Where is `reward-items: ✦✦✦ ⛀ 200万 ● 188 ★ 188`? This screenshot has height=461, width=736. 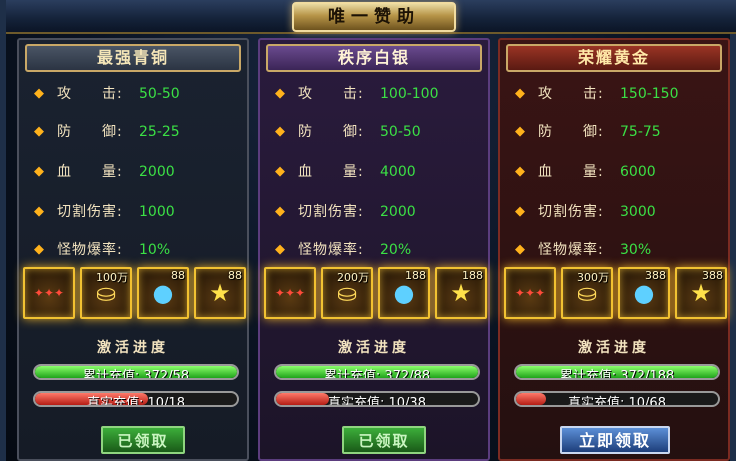
reward-items: ✦✦✦ ⛀ 200万 ● 188 ★ 188 is located at coordinates (374, 298).